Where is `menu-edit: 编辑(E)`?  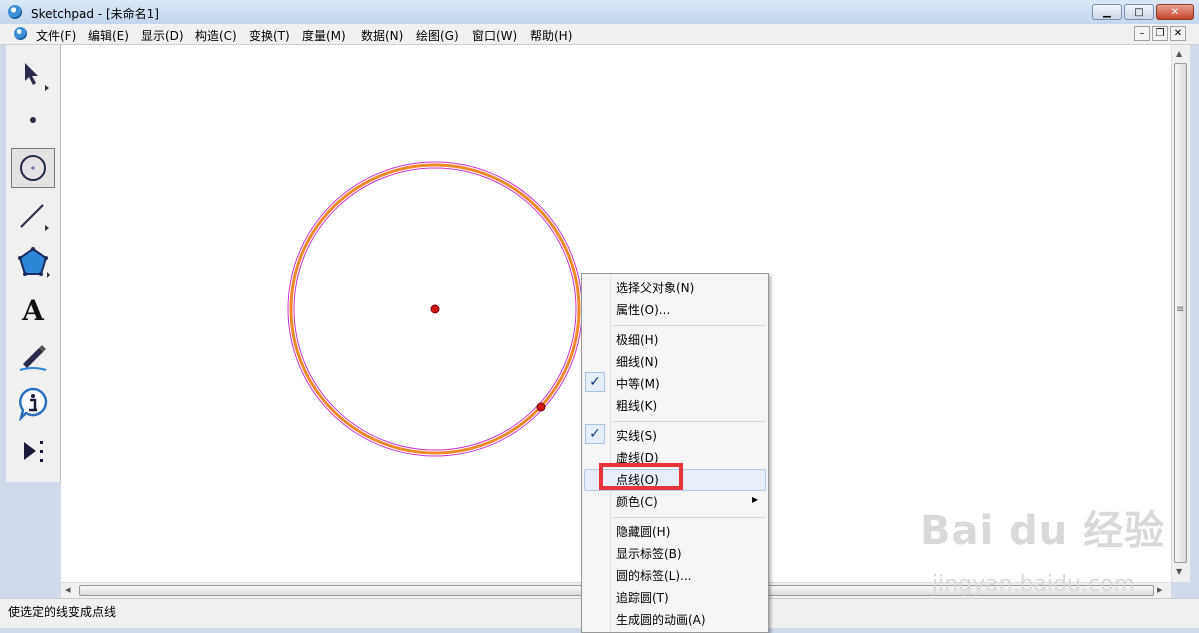 menu-edit: 编辑(E) is located at coordinates (108, 35).